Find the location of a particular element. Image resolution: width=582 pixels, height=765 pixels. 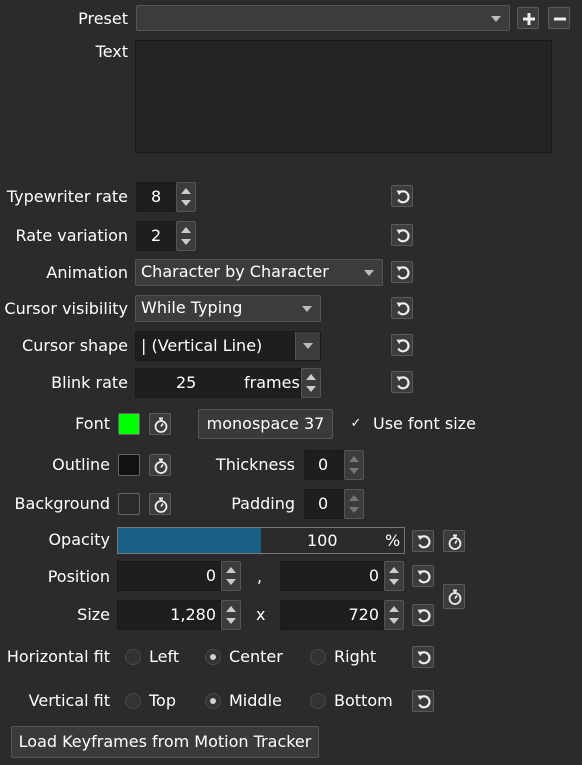

cursor-visibility-value: While Typing is located at coordinates (192, 307).